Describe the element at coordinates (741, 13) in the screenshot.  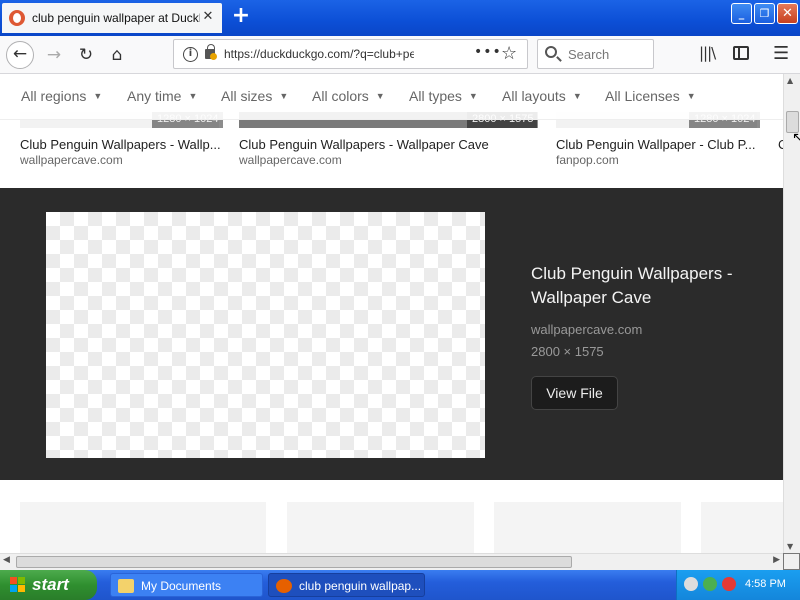
I see `minimize-button: _` at that location.